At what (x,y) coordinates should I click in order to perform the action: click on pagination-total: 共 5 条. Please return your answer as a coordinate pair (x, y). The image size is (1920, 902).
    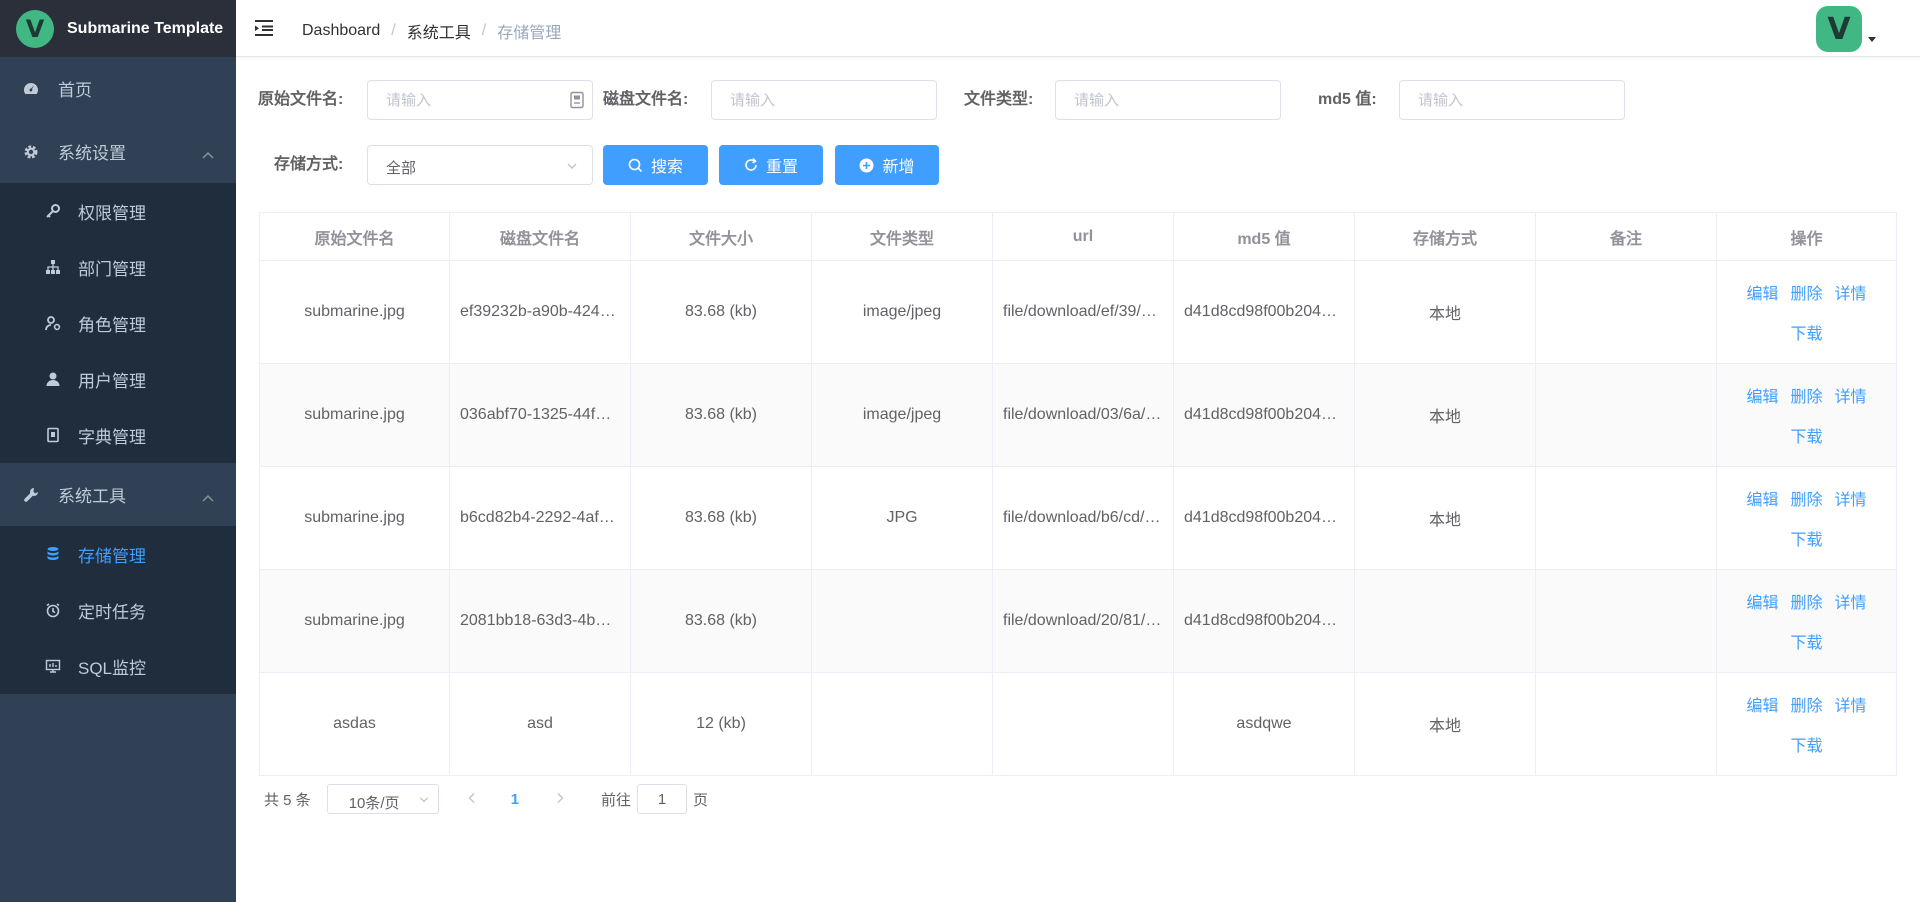
    Looking at the image, I should click on (287, 800).